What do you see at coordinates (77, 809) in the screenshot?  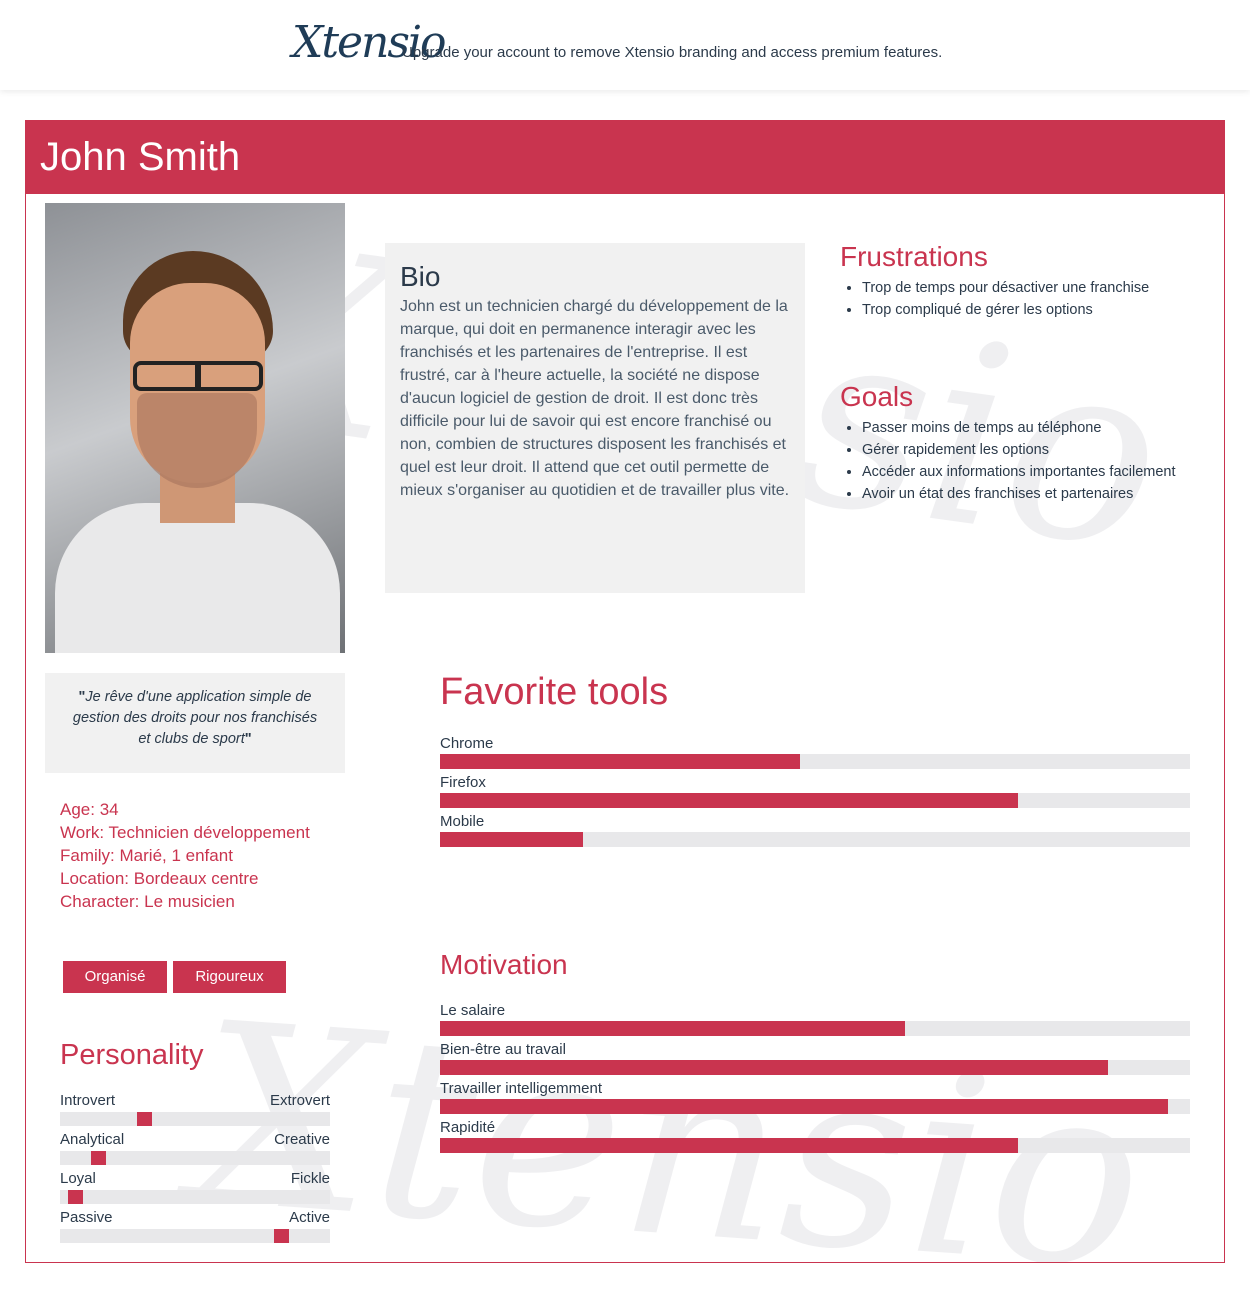 I see `detail-label: Age:` at bounding box center [77, 809].